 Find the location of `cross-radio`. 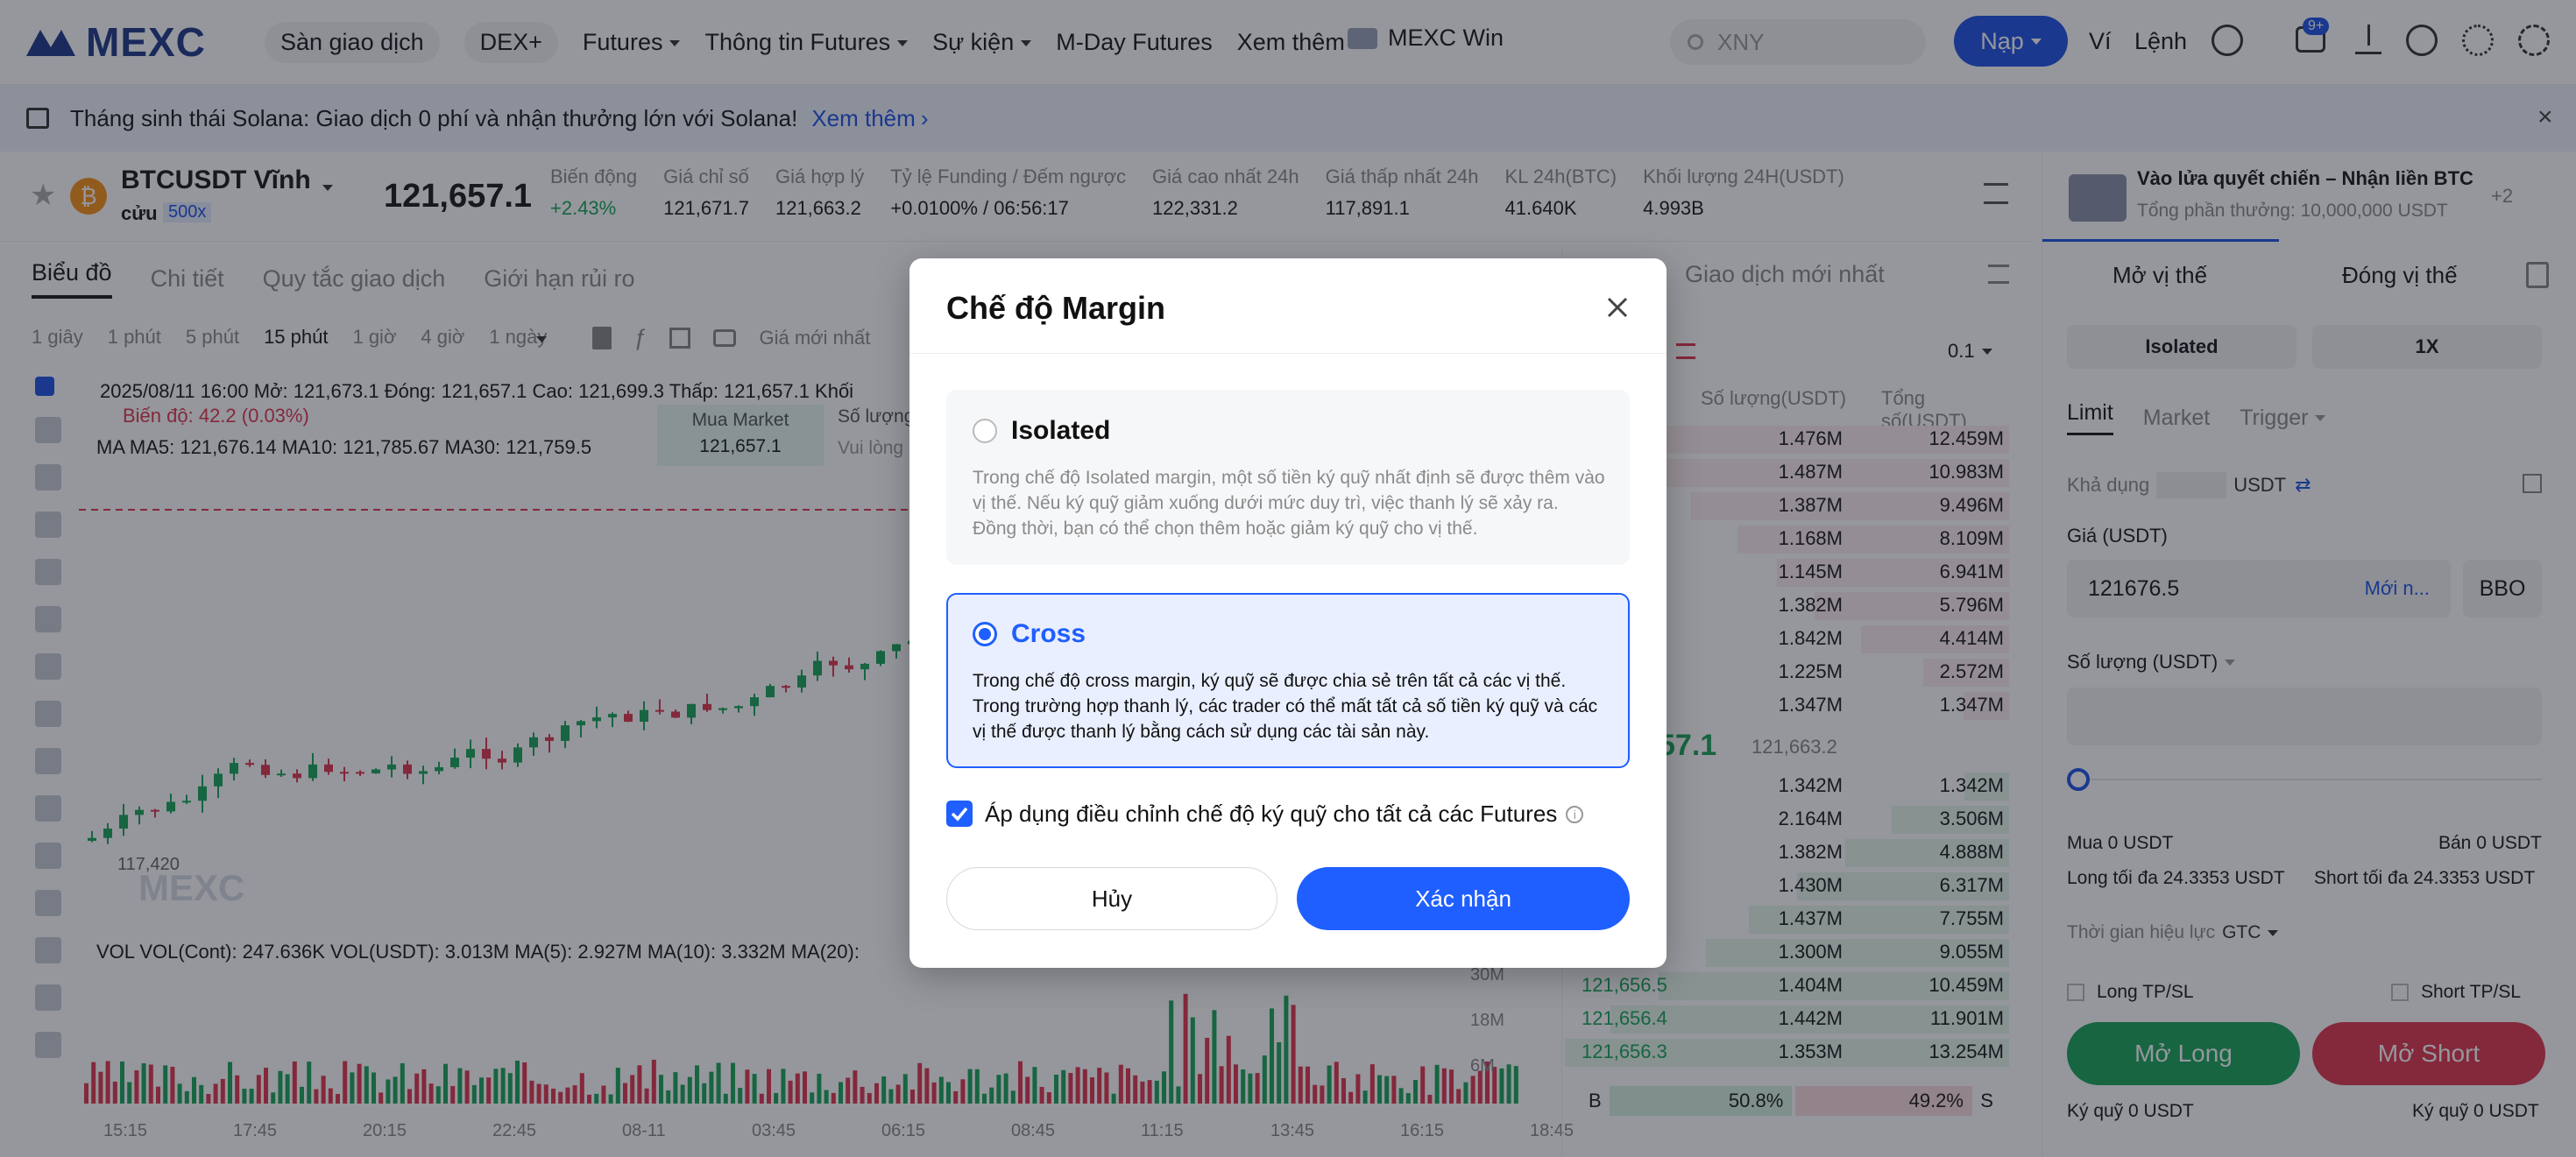

cross-radio is located at coordinates (985, 634).